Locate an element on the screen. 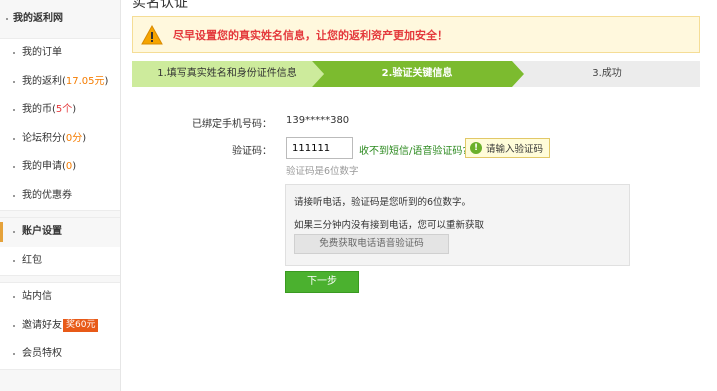 The width and height of the screenshot is (717, 391). resend-link-text: 收不到短信/语音验证码? is located at coordinates (413, 151).